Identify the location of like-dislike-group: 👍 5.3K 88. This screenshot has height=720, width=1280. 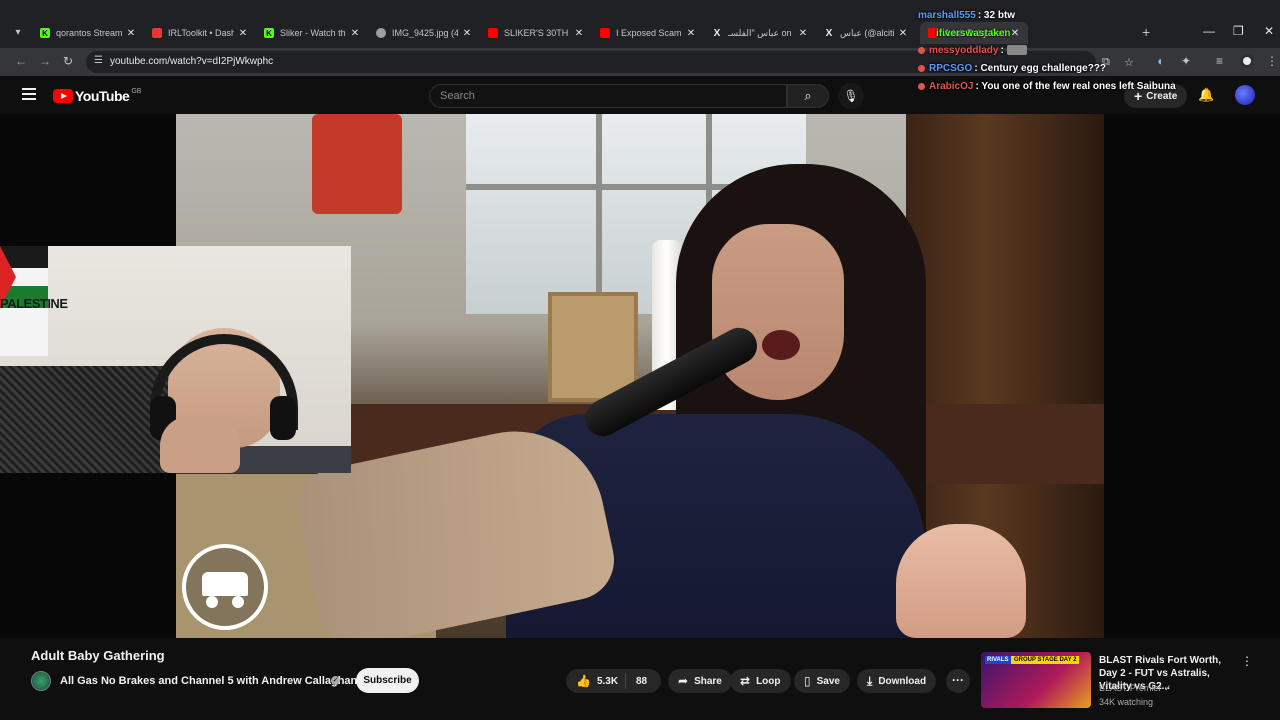
(613, 681).